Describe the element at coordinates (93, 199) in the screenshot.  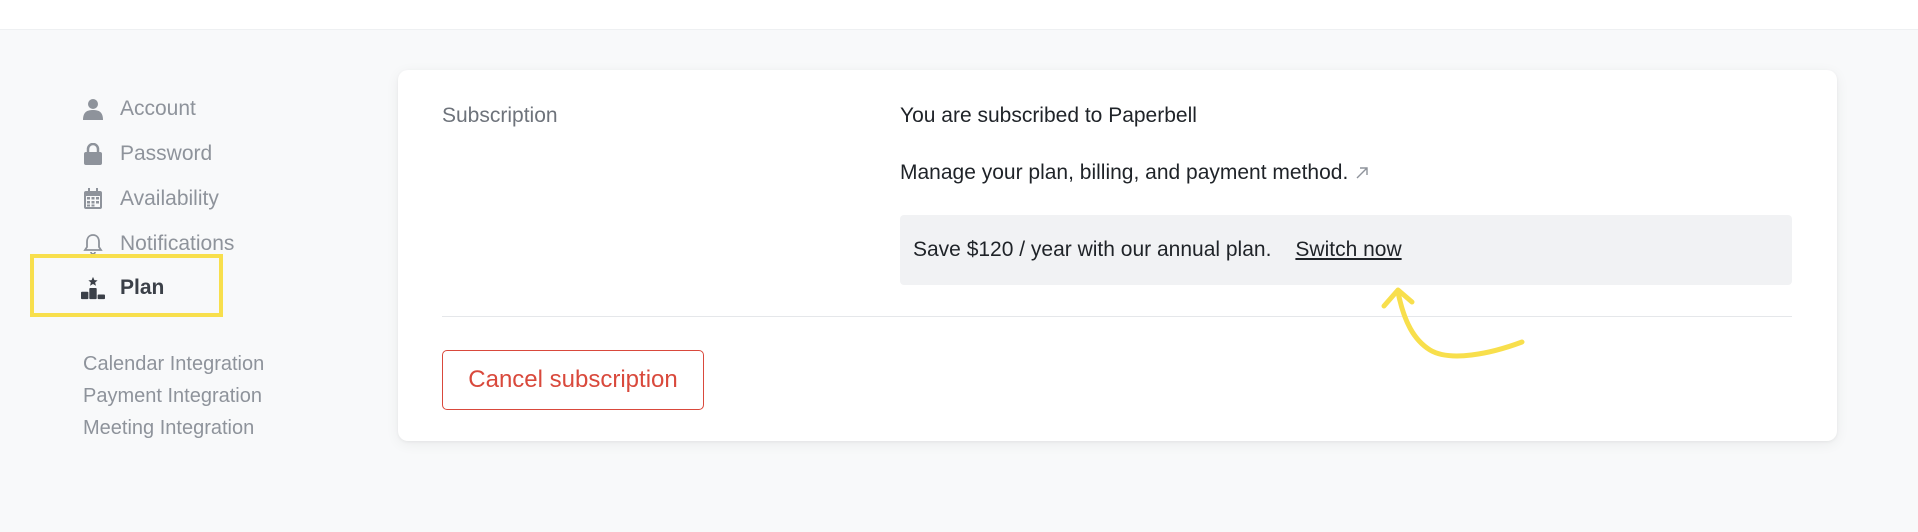
I see `calendar-icon` at that location.